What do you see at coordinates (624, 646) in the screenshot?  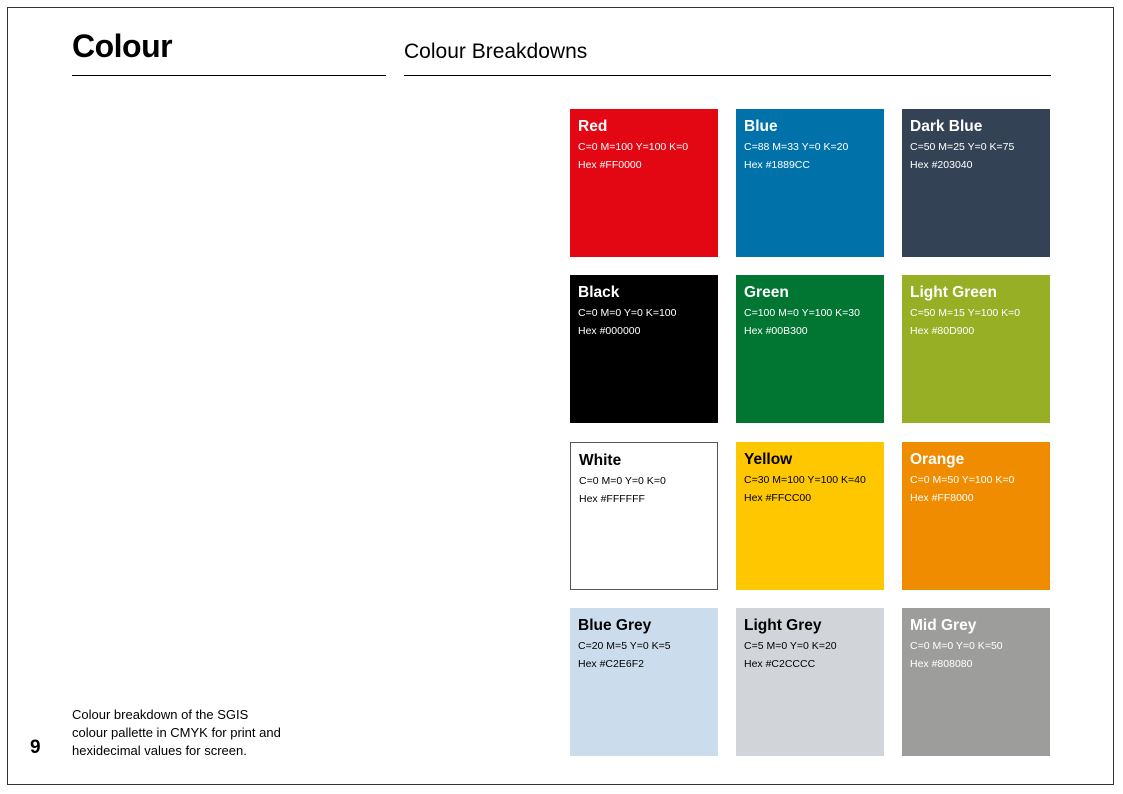 I see `swatch-cmyk: C=20 M=5 Y=0 K=5` at bounding box center [624, 646].